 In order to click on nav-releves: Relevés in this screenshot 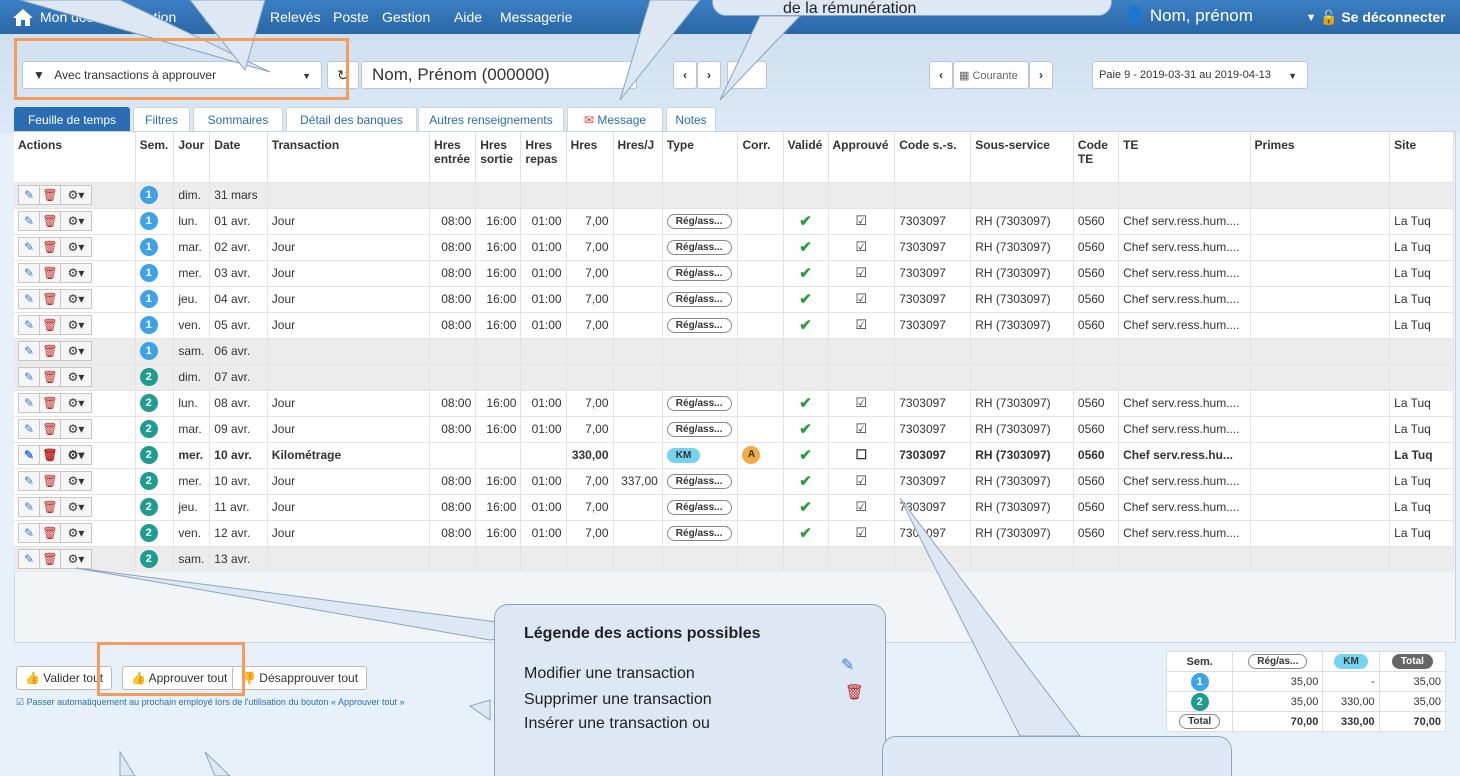, I will do `click(295, 17)`.